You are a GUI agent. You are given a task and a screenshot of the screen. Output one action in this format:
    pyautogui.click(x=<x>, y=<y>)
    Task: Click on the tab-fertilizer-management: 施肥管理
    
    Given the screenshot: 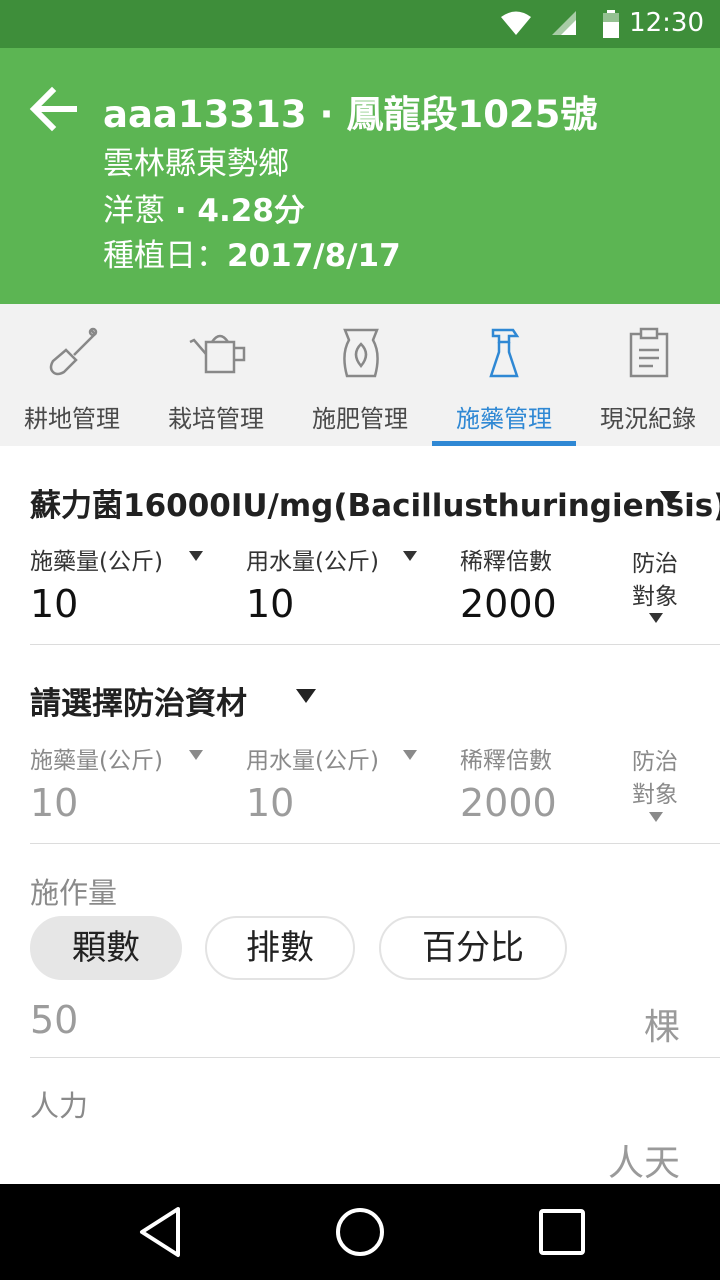 What is the action you would take?
    pyautogui.click(x=360, y=375)
    